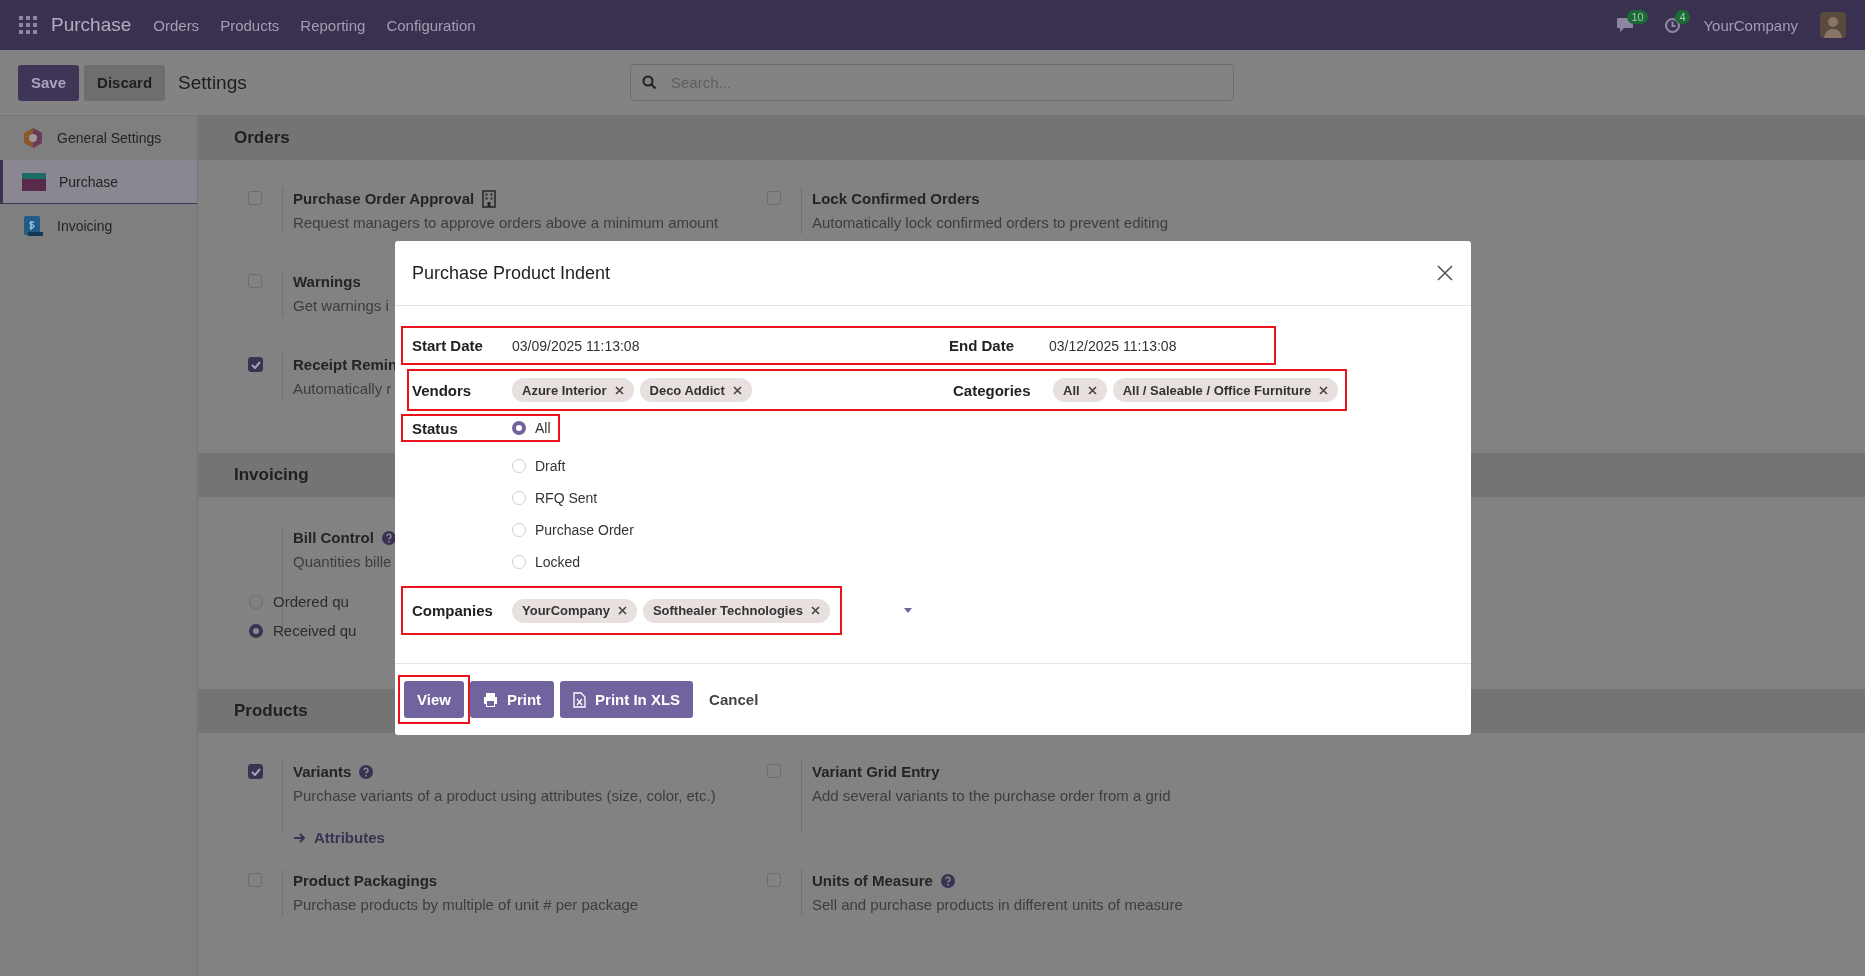 The height and width of the screenshot is (976, 1865). I want to click on sidebar-item: Invoicing, so click(98, 226).